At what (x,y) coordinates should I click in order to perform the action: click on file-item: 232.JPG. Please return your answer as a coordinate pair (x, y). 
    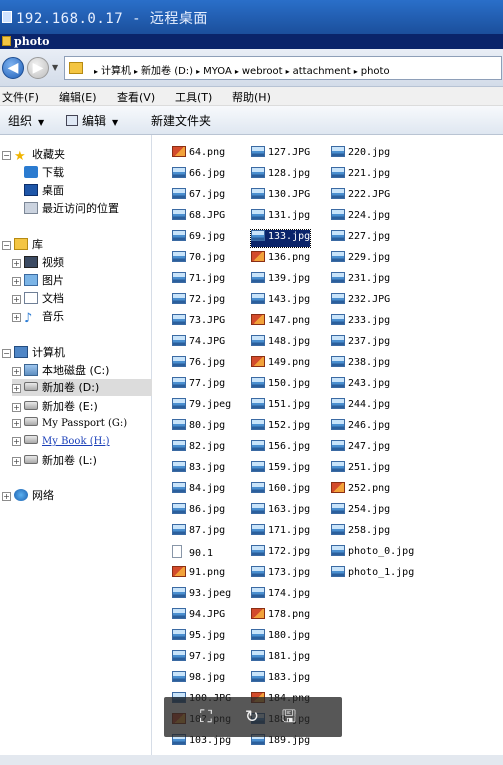
    Looking at the image, I should click on (360, 301).